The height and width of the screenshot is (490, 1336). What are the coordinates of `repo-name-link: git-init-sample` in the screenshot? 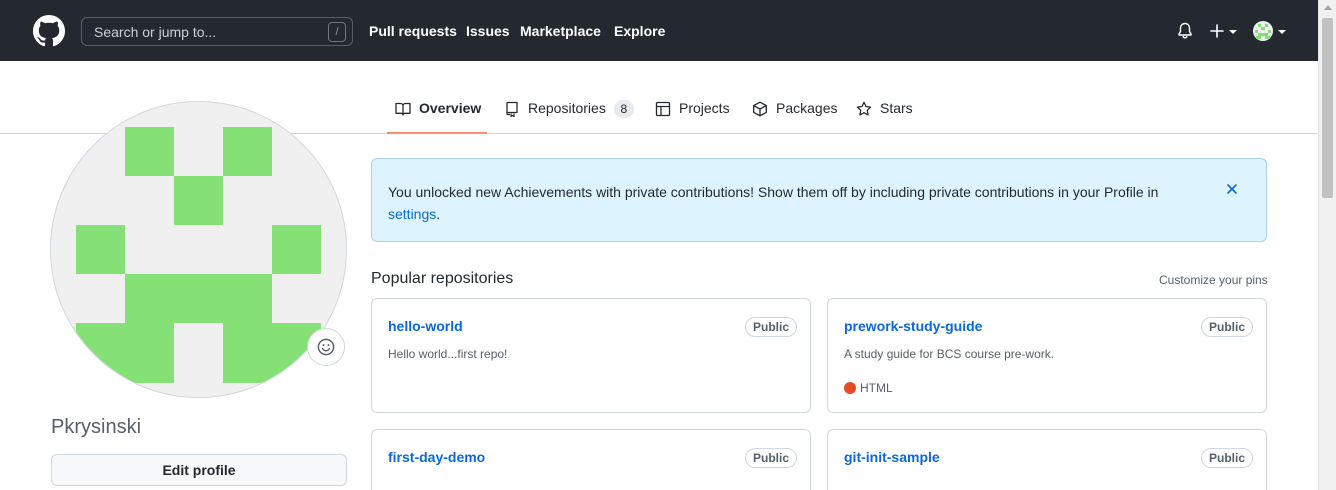 It's located at (892, 457).